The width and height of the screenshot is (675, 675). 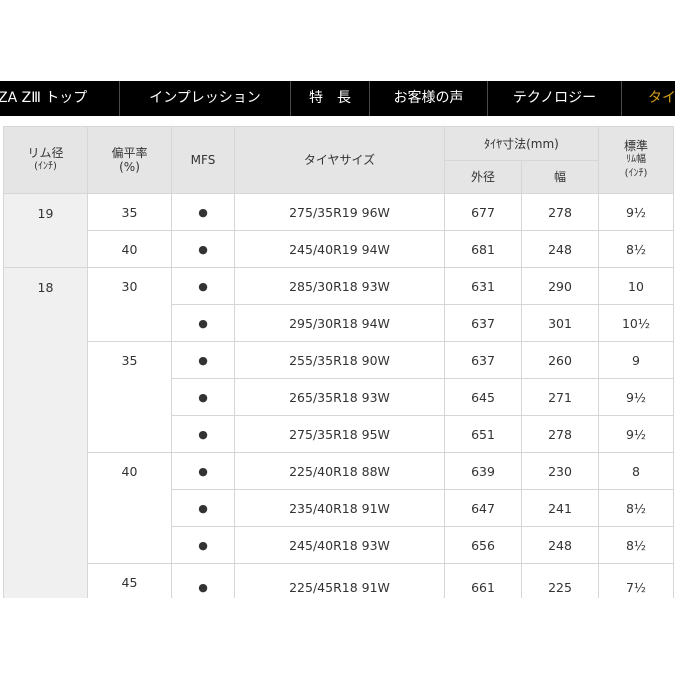 I want to click on nav-item-top: ZA ZⅢ トップ, so click(x=60, y=98).